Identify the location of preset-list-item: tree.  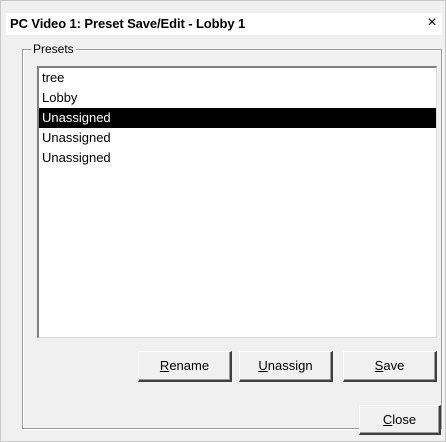
(237, 78).